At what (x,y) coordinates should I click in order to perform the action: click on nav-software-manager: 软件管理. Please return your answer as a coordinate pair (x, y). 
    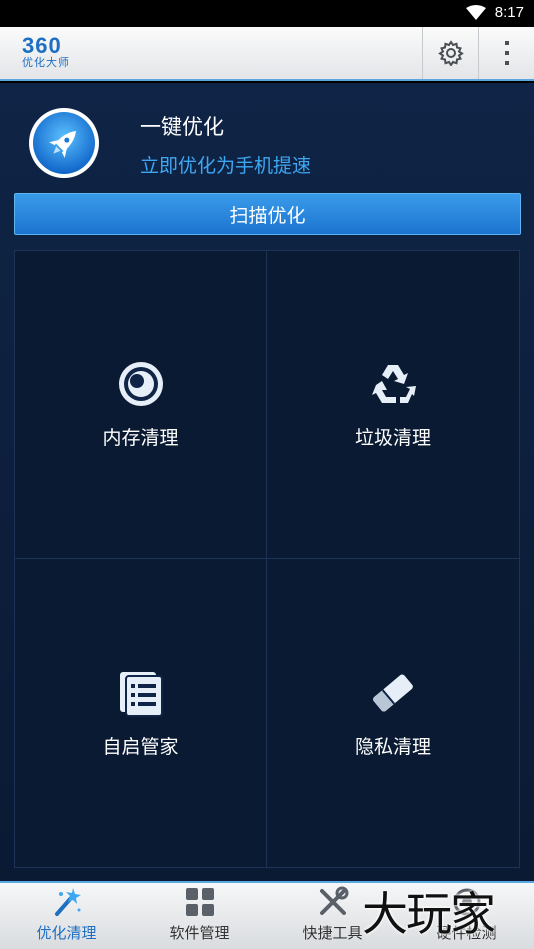
    Looking at the image, I should click on (199, 916).